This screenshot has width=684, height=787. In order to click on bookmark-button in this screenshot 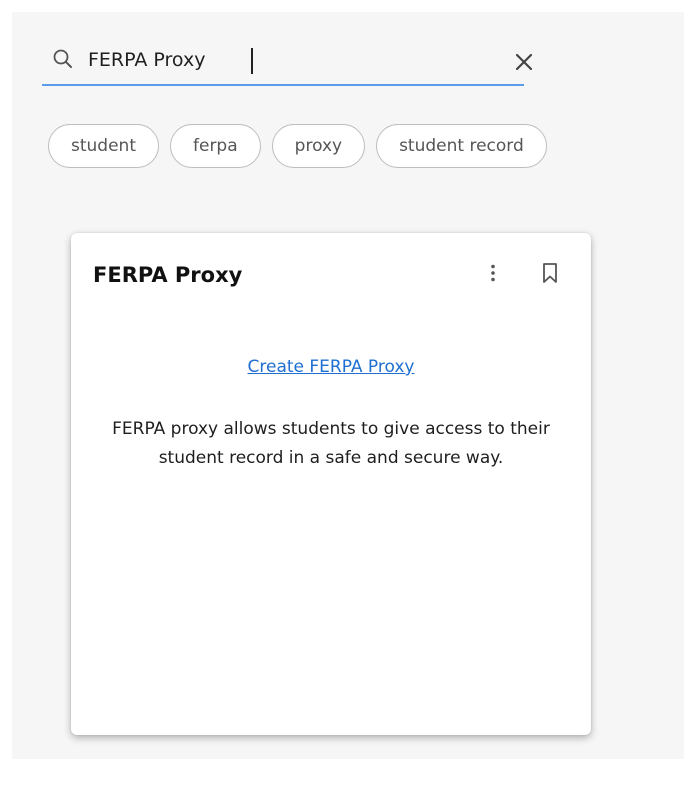, I will do `click(550, 273)`.